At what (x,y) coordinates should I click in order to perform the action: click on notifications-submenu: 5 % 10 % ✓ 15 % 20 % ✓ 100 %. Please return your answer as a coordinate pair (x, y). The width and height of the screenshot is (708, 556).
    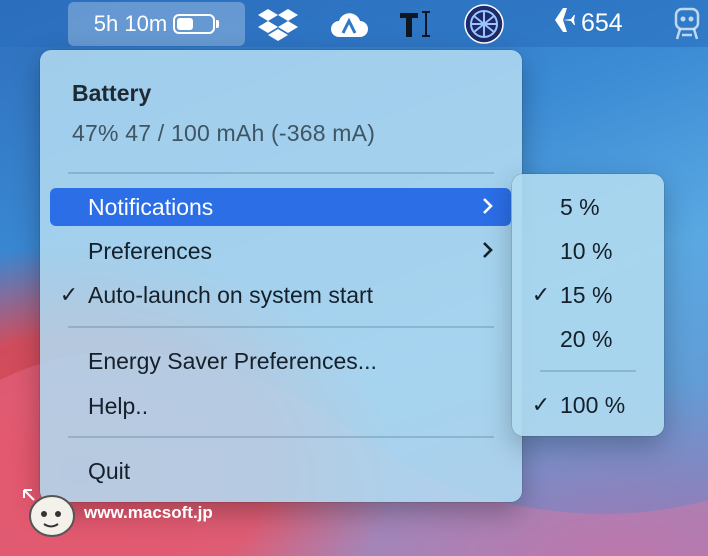
    Looking at the image, I should click on (588, 305).